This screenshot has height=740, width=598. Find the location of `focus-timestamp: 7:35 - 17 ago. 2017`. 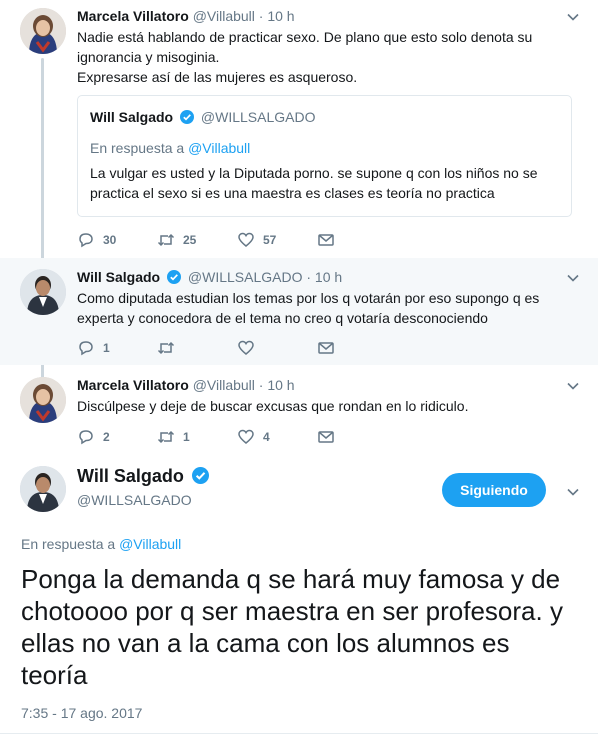

focus-timestamp: 7:35 - 17 ago. 2017 is located at coordinates (81, 713).